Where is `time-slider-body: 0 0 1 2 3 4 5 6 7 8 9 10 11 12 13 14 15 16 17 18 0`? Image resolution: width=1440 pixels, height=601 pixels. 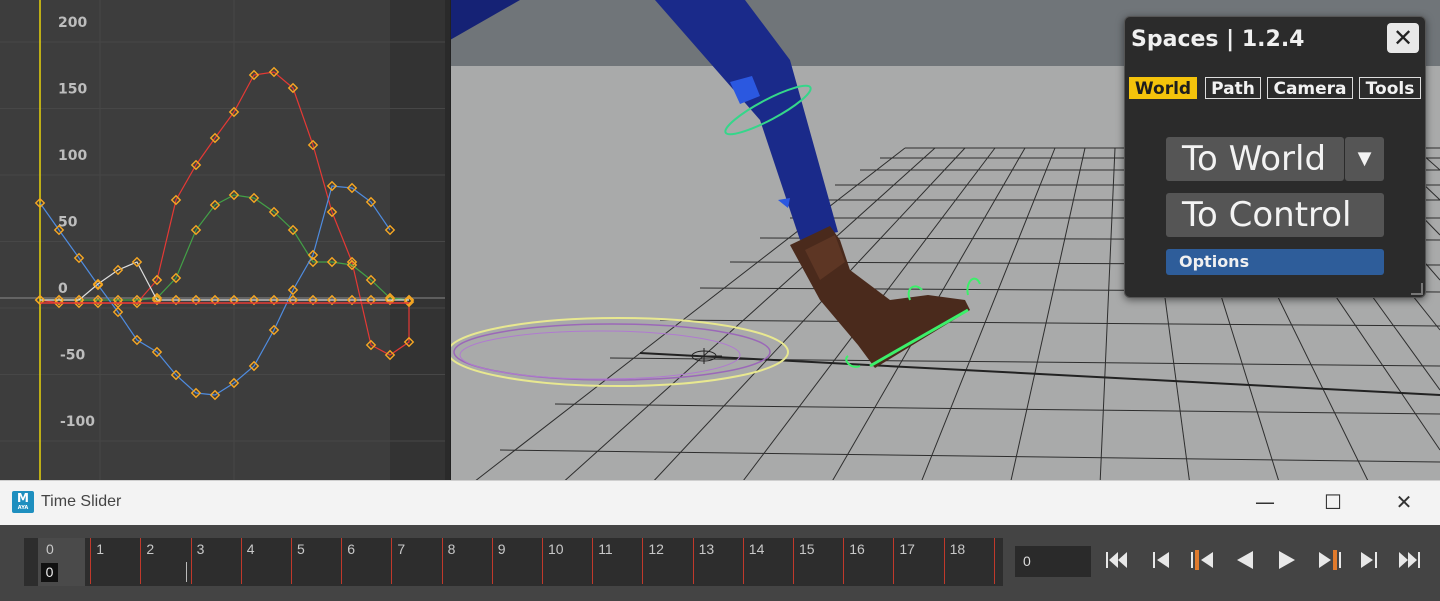
time-slider-body: 0 0 1 2 3 4 5 6 7 8 9 10 11 12 13 14 15 16 17 18 0 is located at coordinates (720, 563).